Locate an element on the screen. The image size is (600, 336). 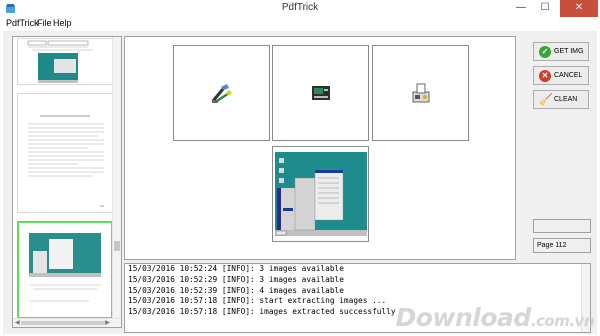
page-thumbnail-selected is located at coordinates (65, 270).